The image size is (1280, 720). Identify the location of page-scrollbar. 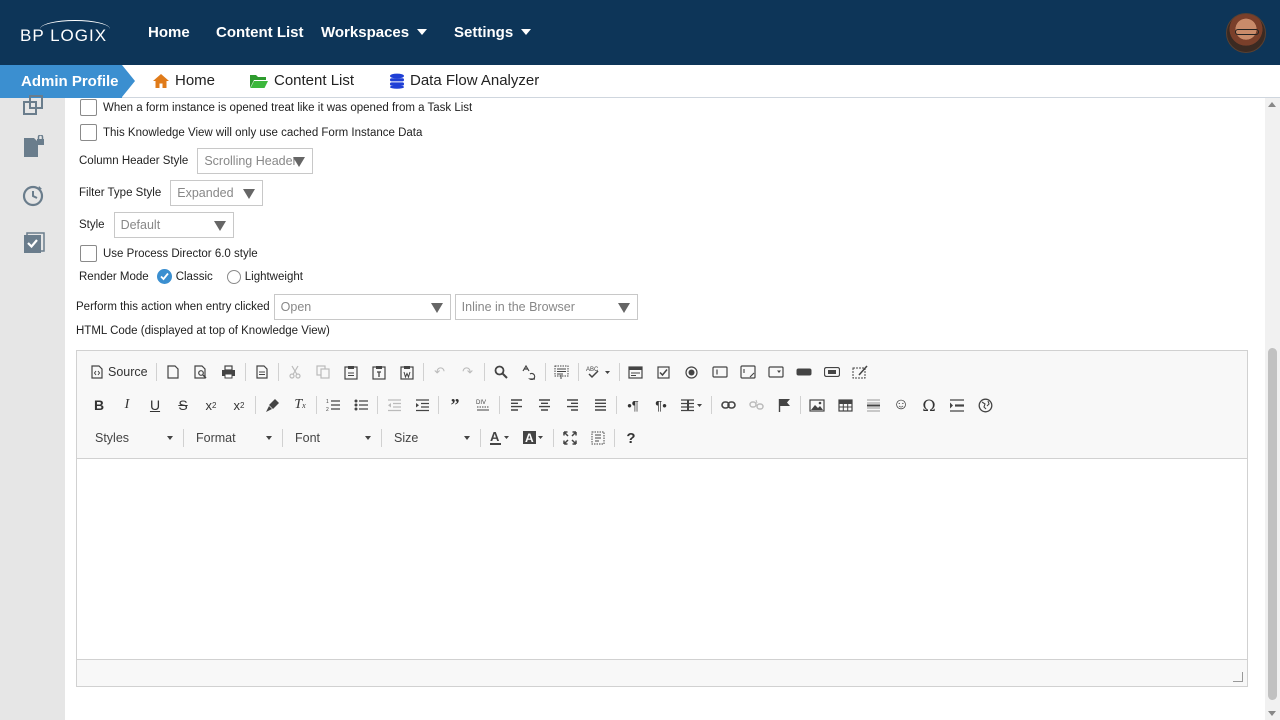
(1272, 409).